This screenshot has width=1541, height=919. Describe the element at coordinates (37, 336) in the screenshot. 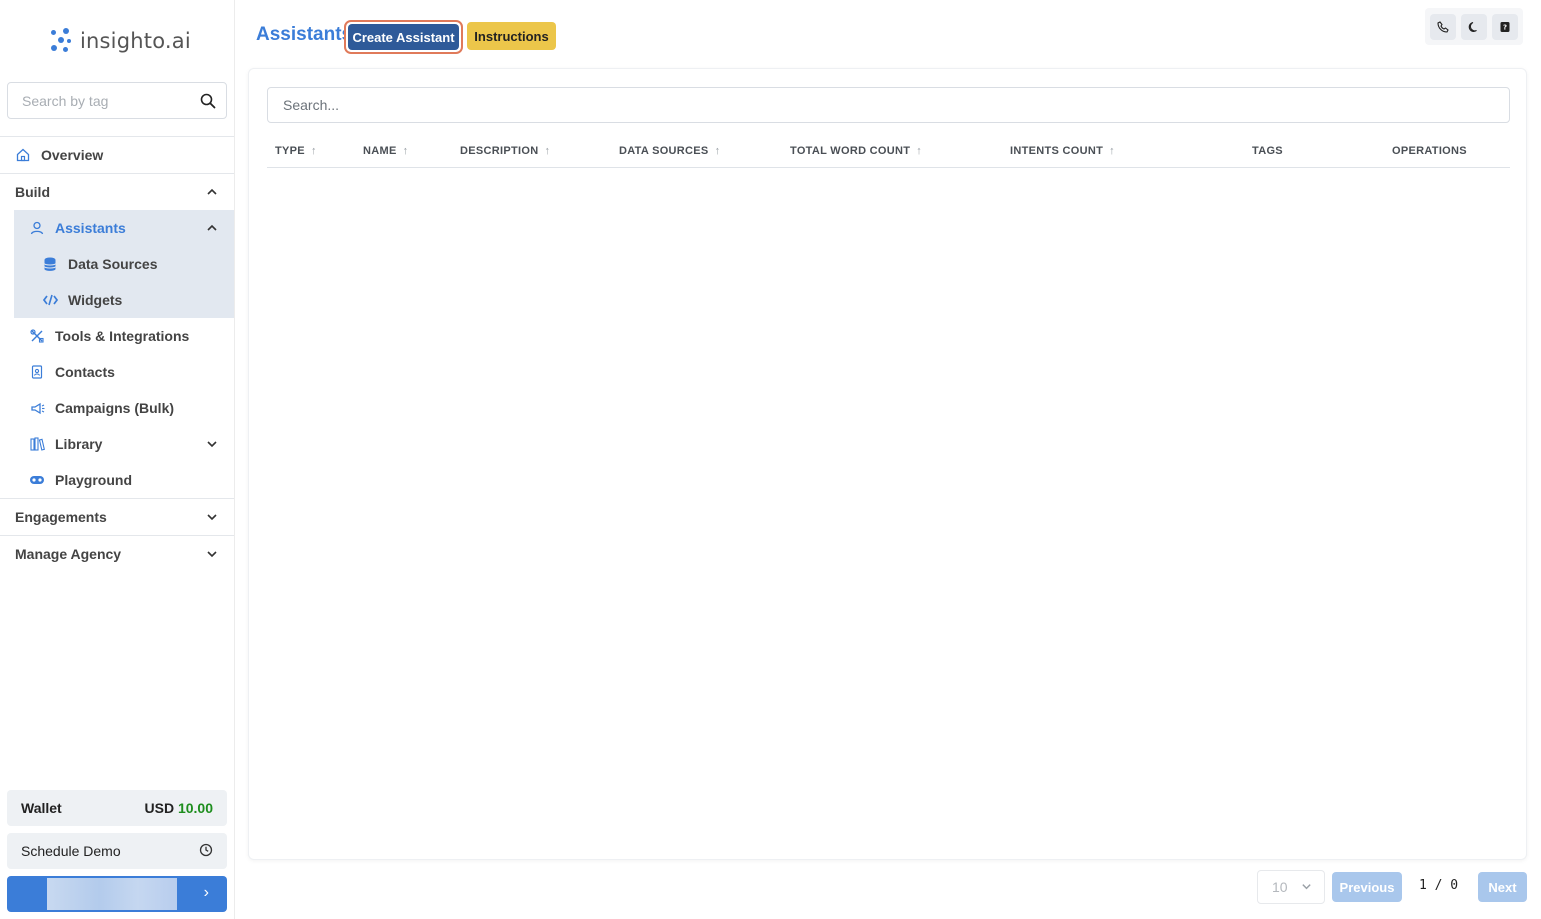

I see `tools-icon` at that location.